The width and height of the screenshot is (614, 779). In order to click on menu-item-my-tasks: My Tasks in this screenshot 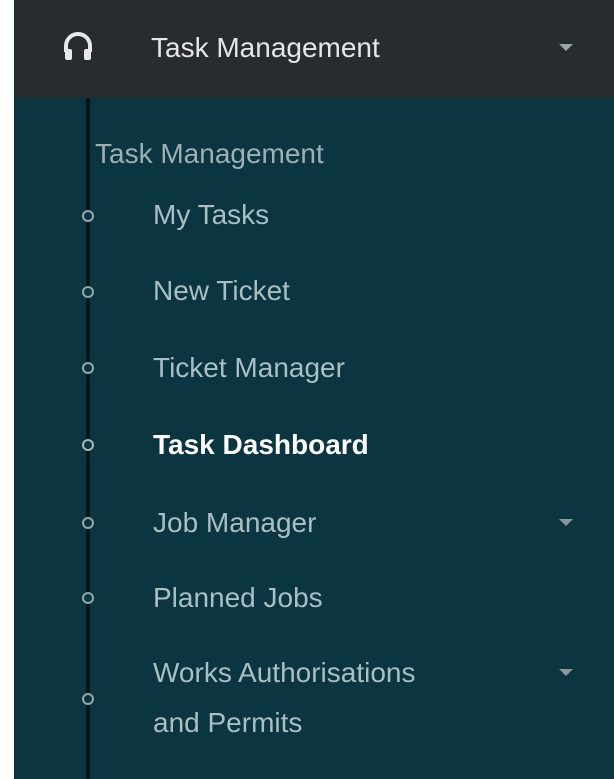, I will do `click(334, 215)`.